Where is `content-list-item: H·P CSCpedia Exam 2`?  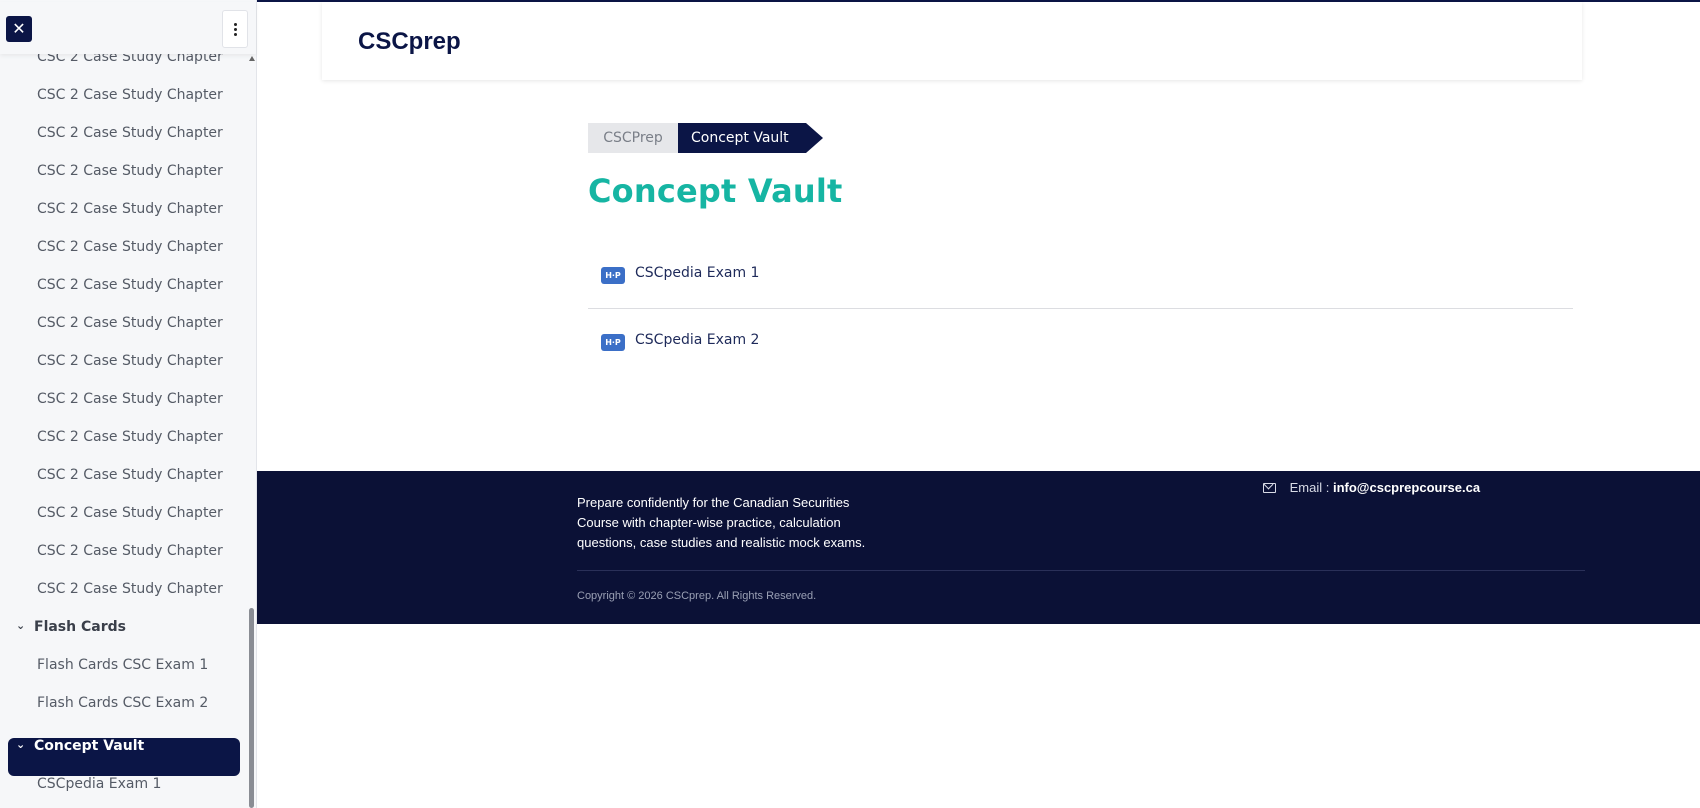 content-list-item: H·P CSCpedia Exam 2 is located at coordinates (1080, 343).